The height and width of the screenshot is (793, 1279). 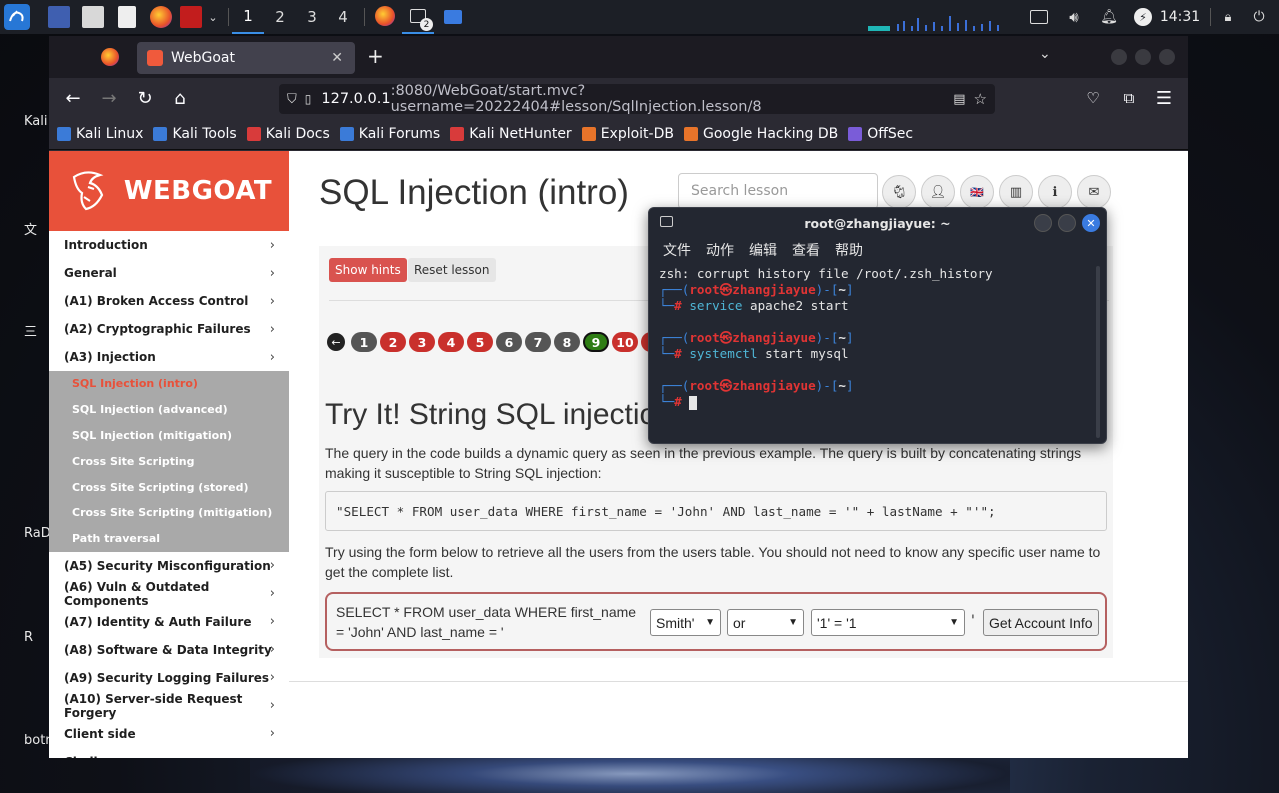 What do you see at coordinates (169, 191) in the screenshot?
I see `webgoat-logo: WEBGOAT` at bounding box center [169, 191].